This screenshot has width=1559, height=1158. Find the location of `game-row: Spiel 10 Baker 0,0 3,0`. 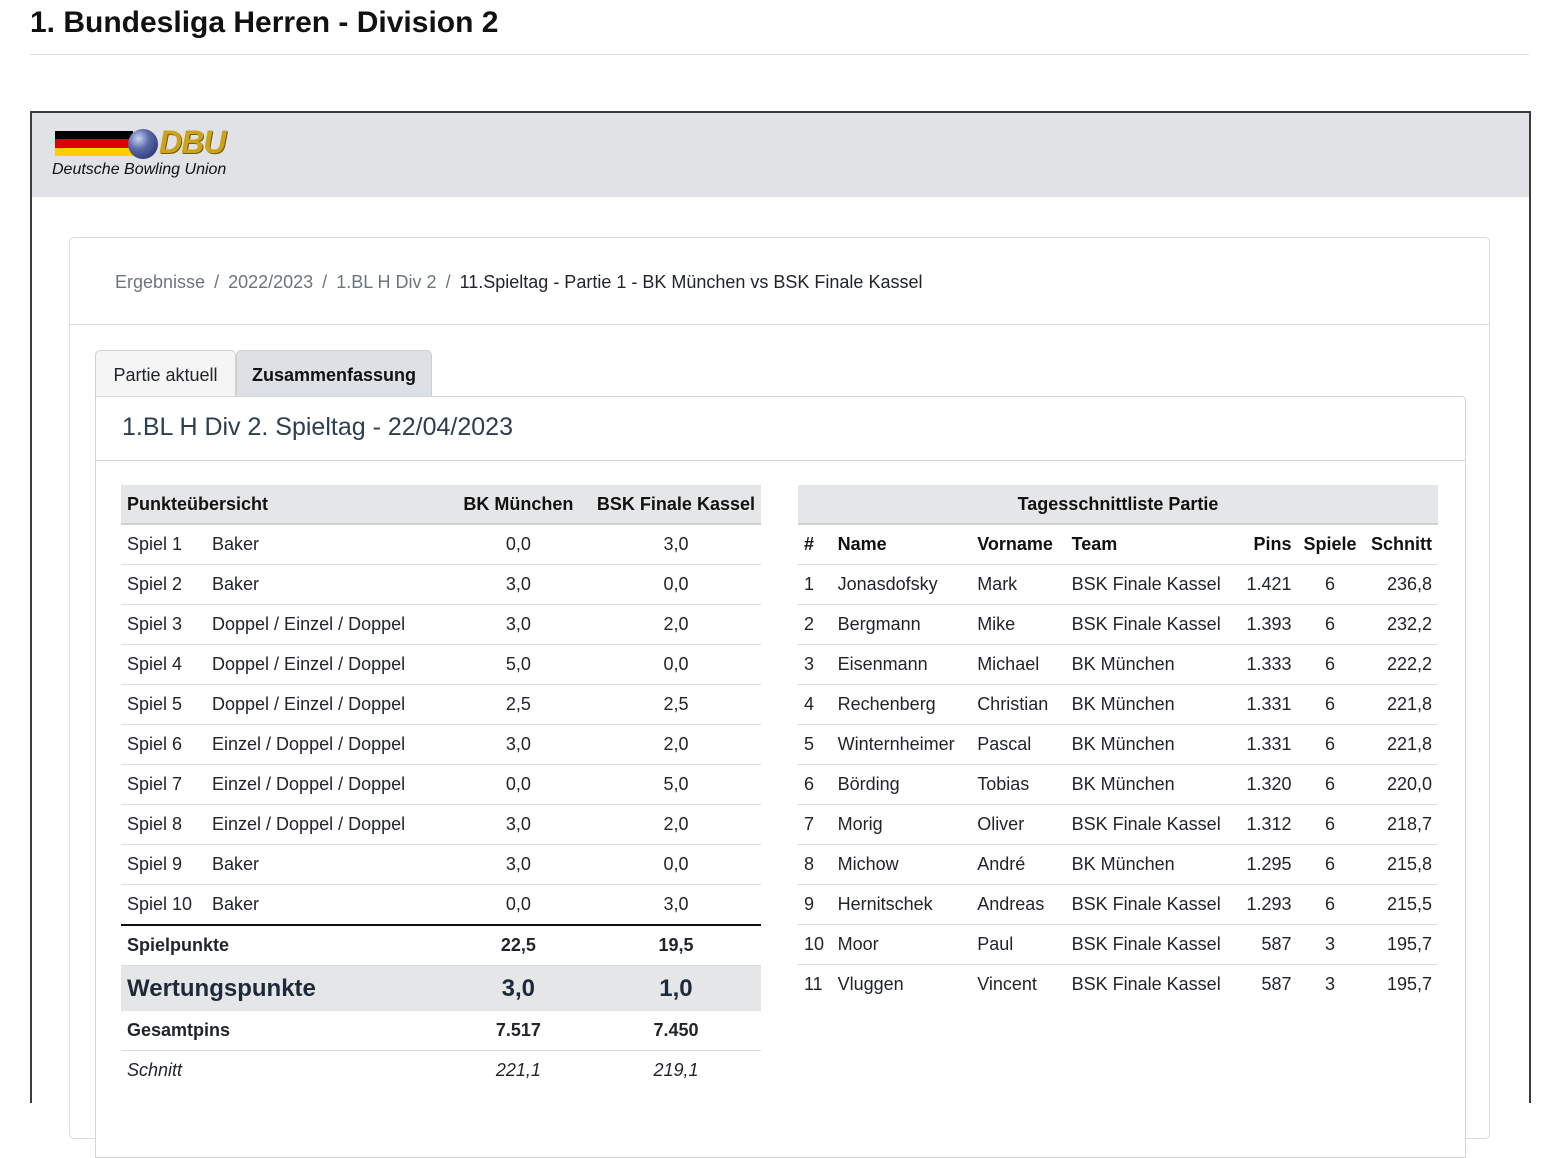

game-row: Spiel 10 Baker 0,0 3,0 is located at coordinates (441, 905).